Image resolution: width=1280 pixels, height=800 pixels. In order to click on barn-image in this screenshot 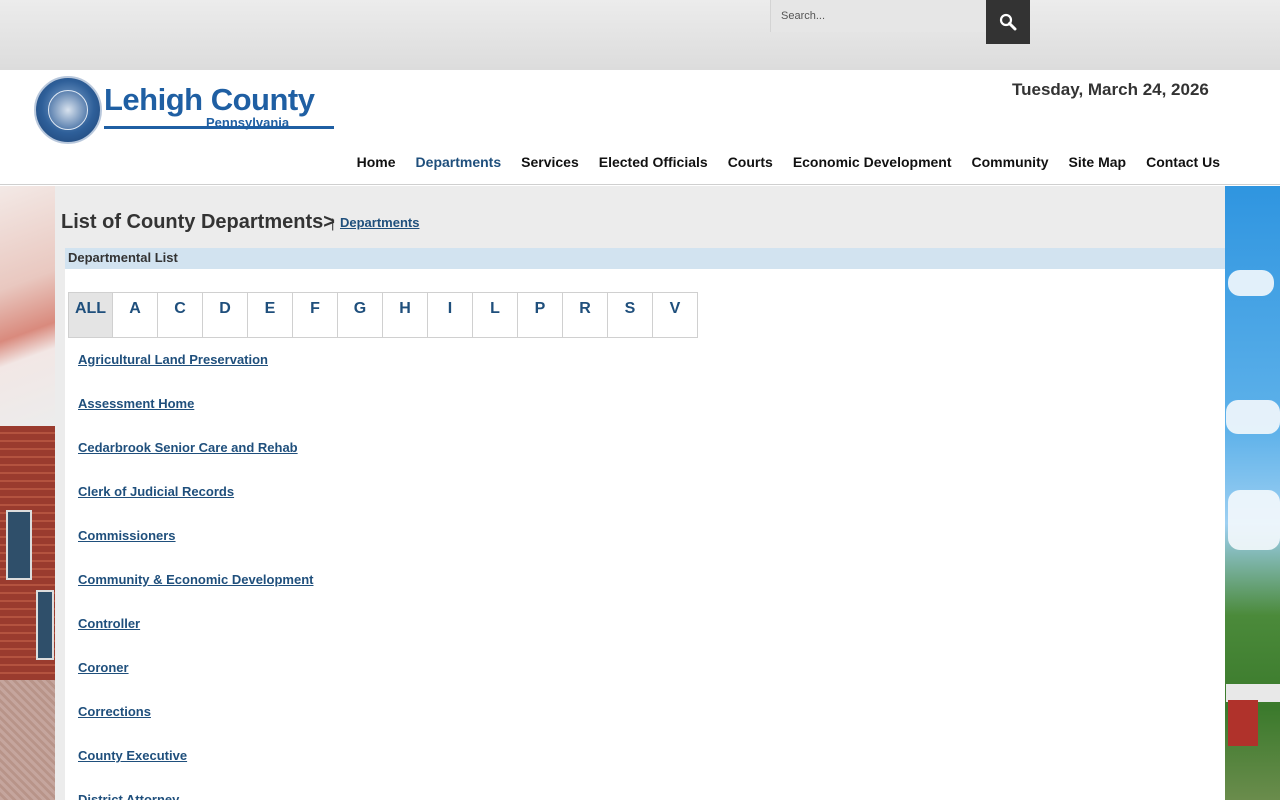, I will do `click(1243, 723)`.